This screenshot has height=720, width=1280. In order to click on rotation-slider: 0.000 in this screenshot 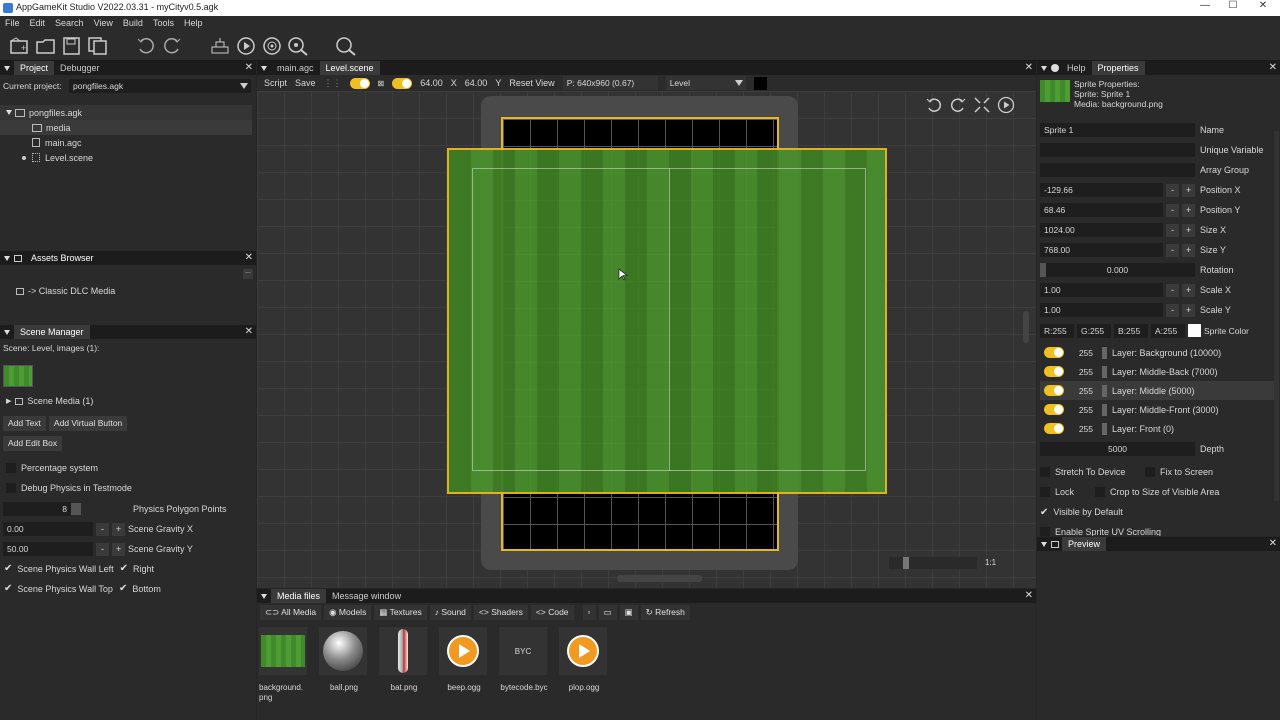, I will do `click(1117, 270)`.